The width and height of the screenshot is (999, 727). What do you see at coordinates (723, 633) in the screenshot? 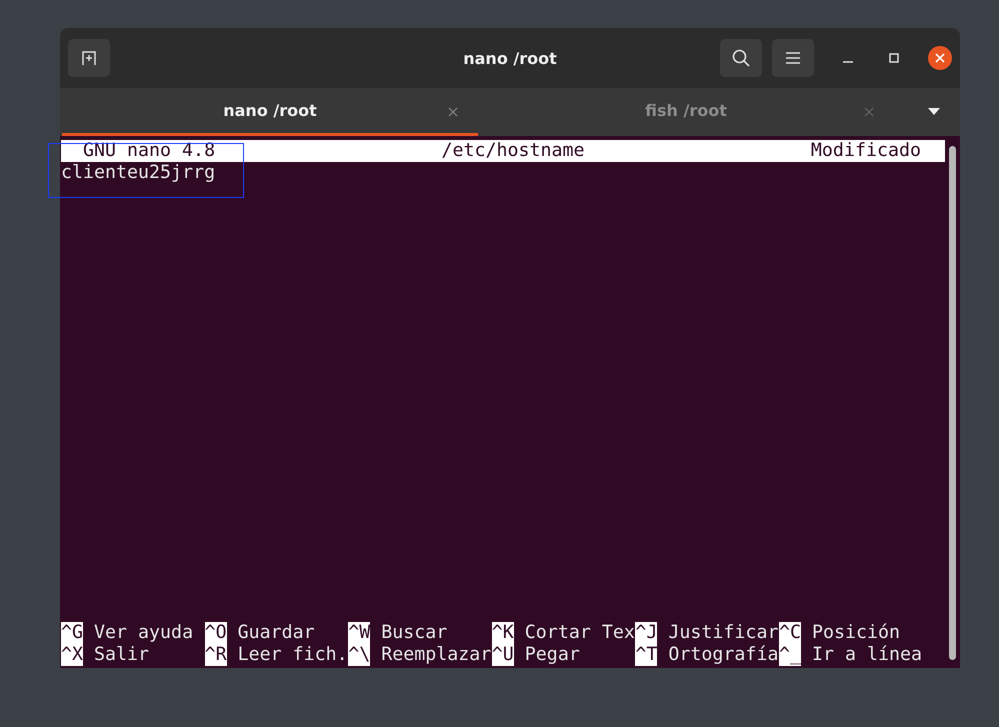
I see `shortcut-label: Justificar` at bounding box center [723, 633].